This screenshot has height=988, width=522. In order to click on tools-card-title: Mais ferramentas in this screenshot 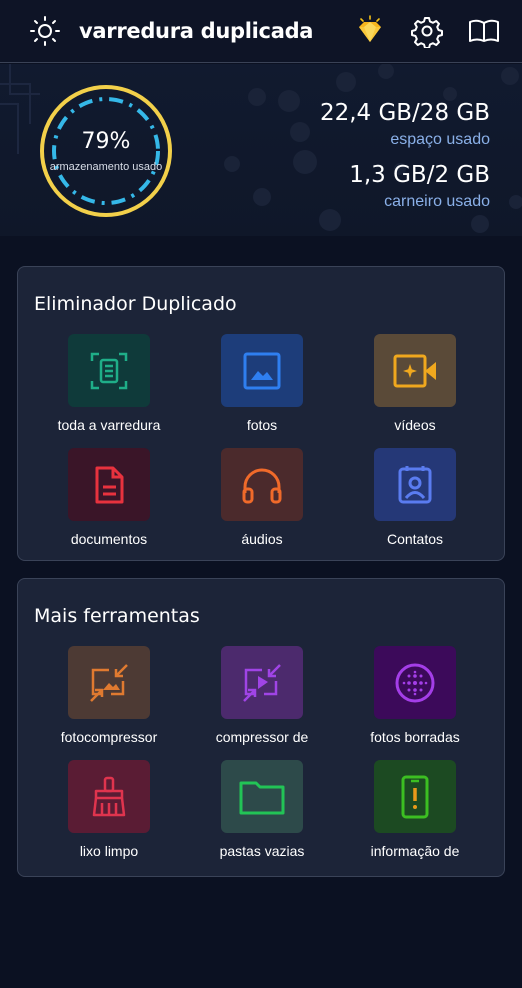, I will do `click(117, 616)`.